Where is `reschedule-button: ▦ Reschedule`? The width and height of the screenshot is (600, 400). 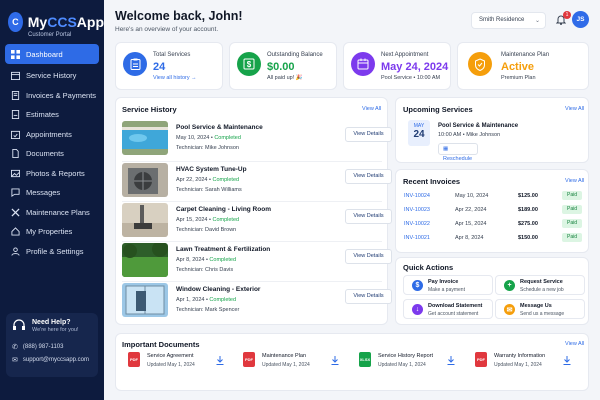
reschedule-button: ▦ Reschedule is located at coordinates (458, 152).